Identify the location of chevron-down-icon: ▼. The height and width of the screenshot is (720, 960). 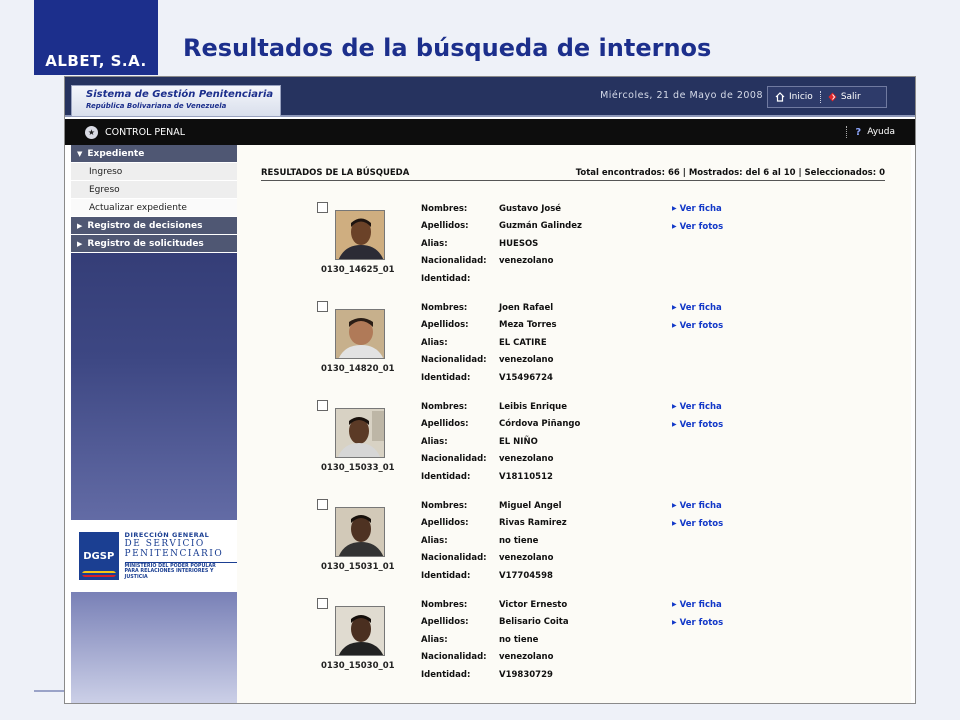
(80, 153).